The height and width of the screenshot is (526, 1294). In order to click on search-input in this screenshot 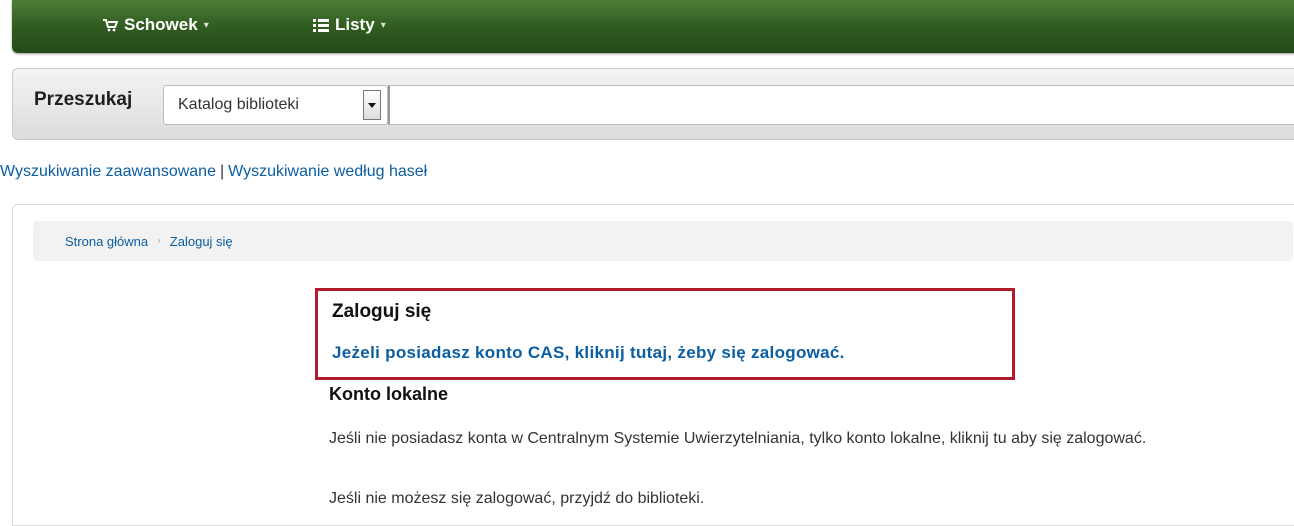, I will do `click(841, 105)`.